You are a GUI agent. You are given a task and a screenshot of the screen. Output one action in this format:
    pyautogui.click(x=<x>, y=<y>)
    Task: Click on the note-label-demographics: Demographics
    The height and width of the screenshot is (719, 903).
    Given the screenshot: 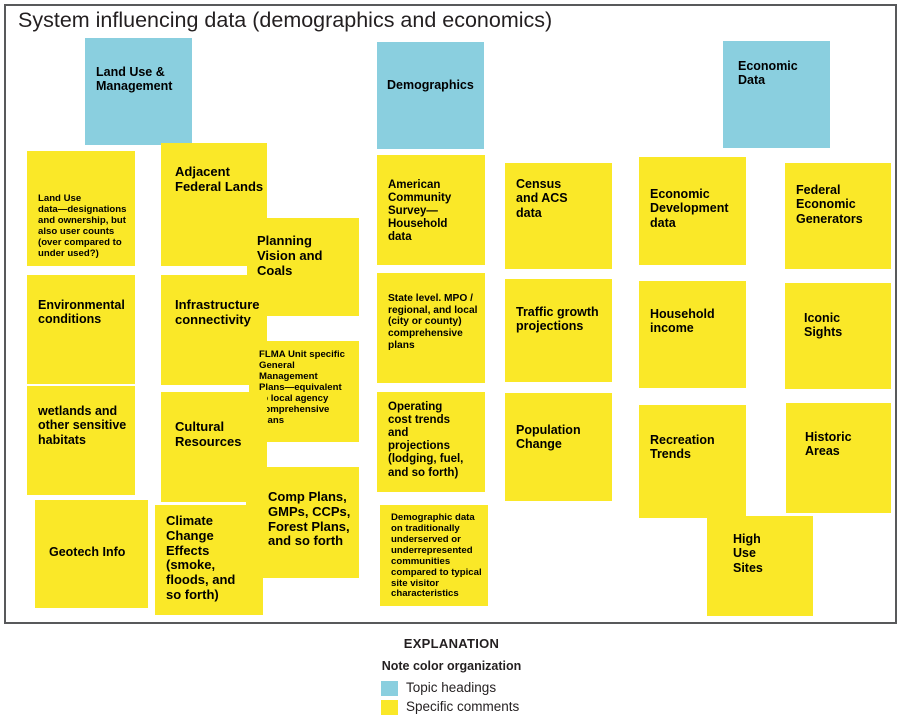 What is the action you would take?
    pyautogui.click(x=430, y=85)
    